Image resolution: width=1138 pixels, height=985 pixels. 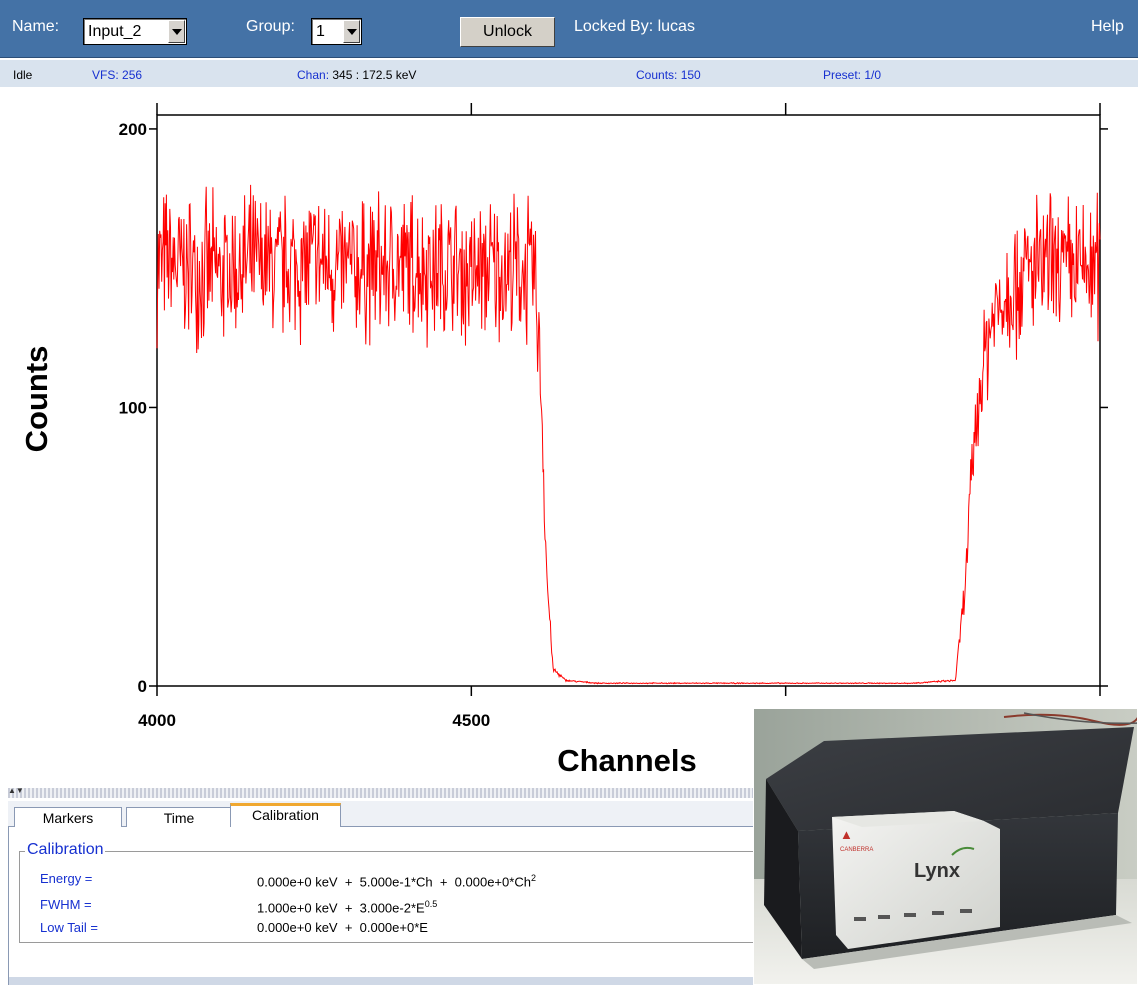 What do you see at coordinates (36, 399) in the screenshot?
I see `y-axis-label: Counts` at bounding box center [36, 399].